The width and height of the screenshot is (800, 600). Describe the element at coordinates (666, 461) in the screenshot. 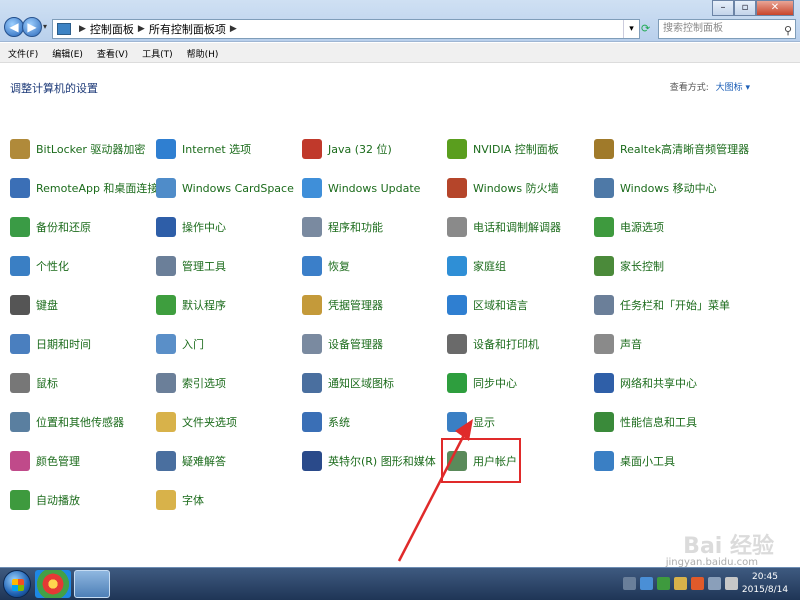

I see `control-panel-item: 桌面小工具` at that location.